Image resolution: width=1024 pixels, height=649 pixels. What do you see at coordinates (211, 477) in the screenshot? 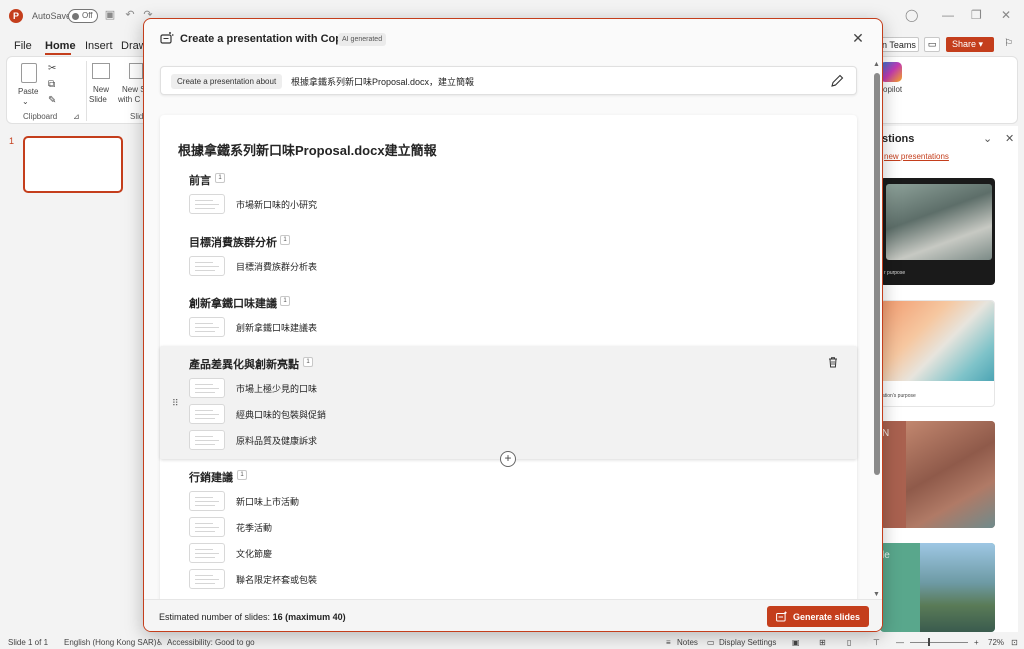
I see `section-title: 行銷建議` at bounding box center [211, 477].